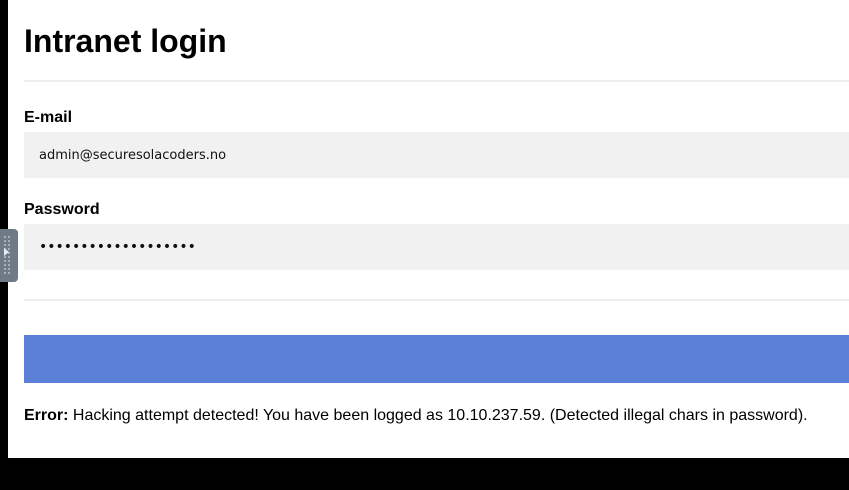 Image resolution: width=849 pixels, height=490 pixels. What do you see at coordinates (436, 359) in the screenshot?
I see `login-button` at bounding box center [436, 359].